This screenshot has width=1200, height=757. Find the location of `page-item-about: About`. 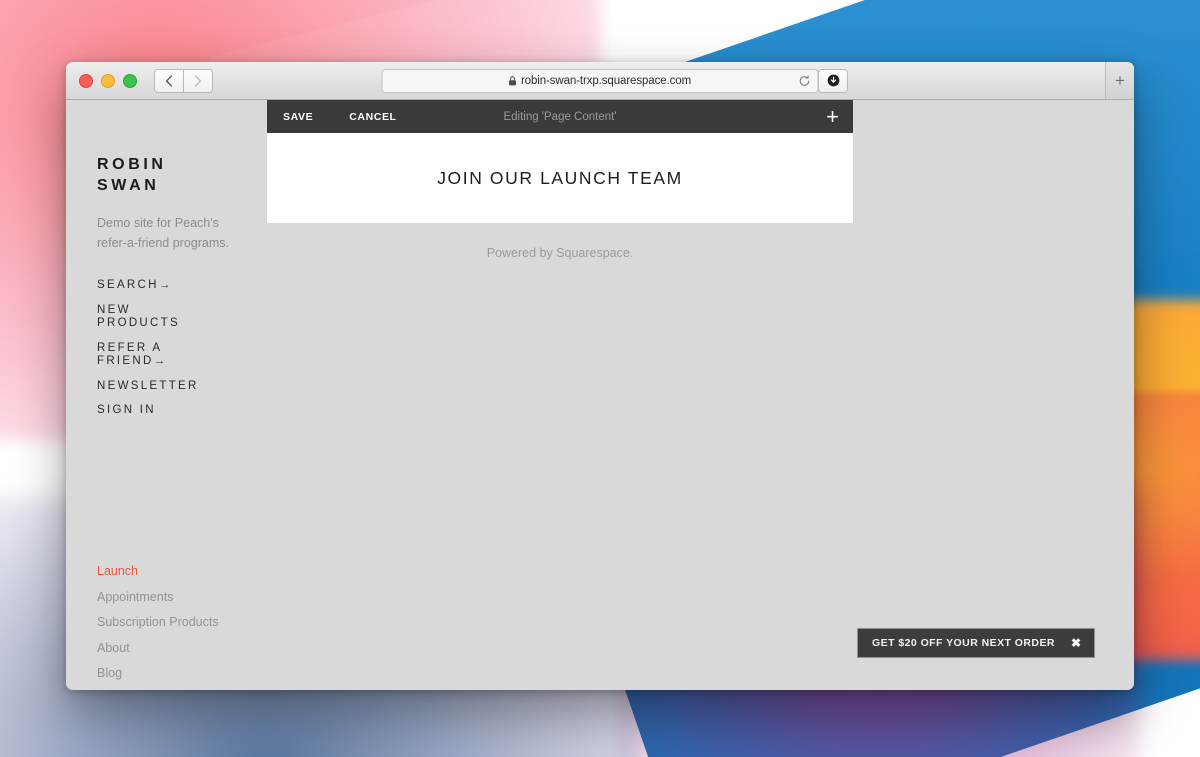

page-item-about: About is located at coordinates (158, 648).